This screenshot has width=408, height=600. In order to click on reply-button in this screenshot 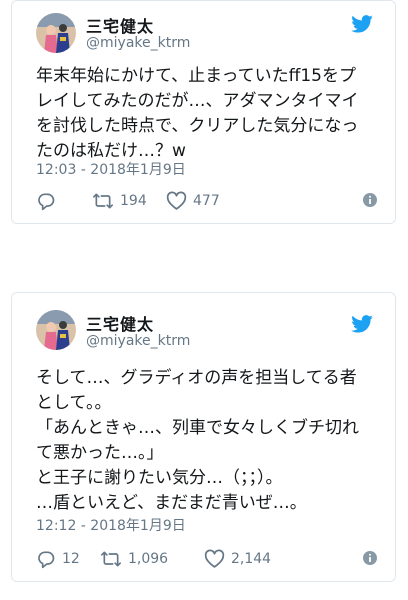, I will do `click(49, 201)`.